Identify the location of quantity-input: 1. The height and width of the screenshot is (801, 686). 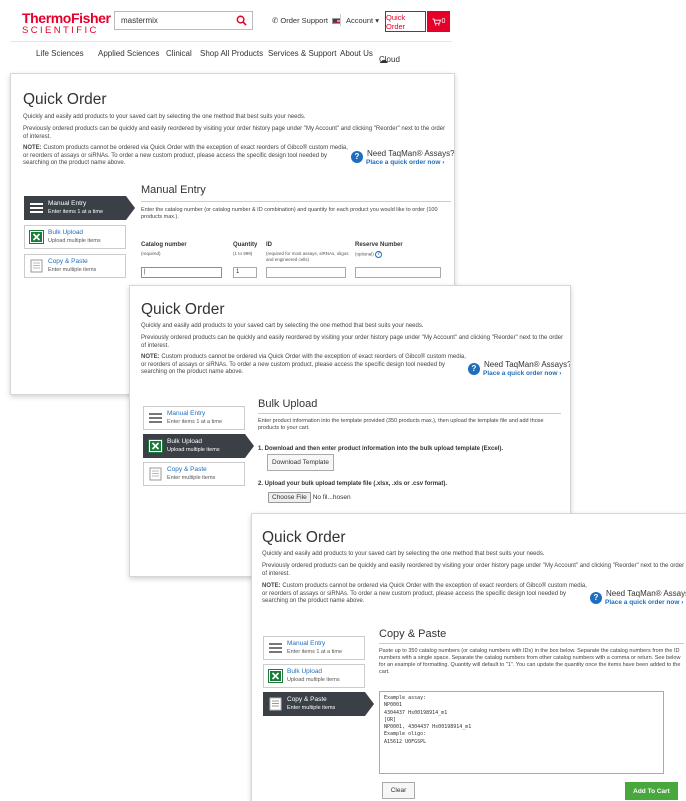
(245, 272).